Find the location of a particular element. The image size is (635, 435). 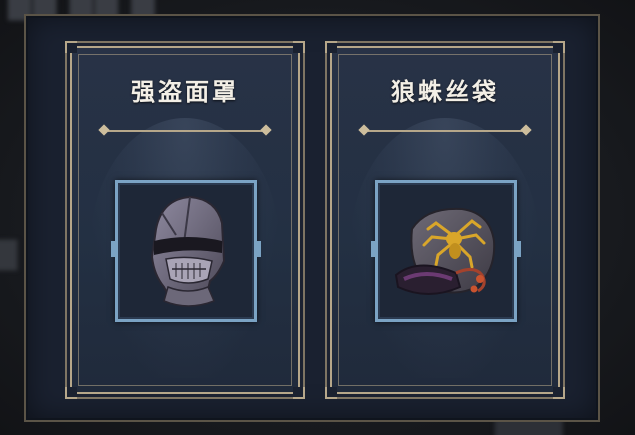

item-name: 强盗面罩 is located at coordinates (185, 92).